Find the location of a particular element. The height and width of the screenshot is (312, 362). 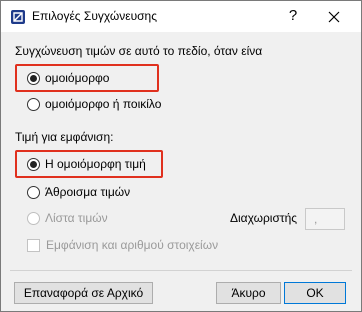

cancel-button: Άκυρο is located at coordinates (248, 293).